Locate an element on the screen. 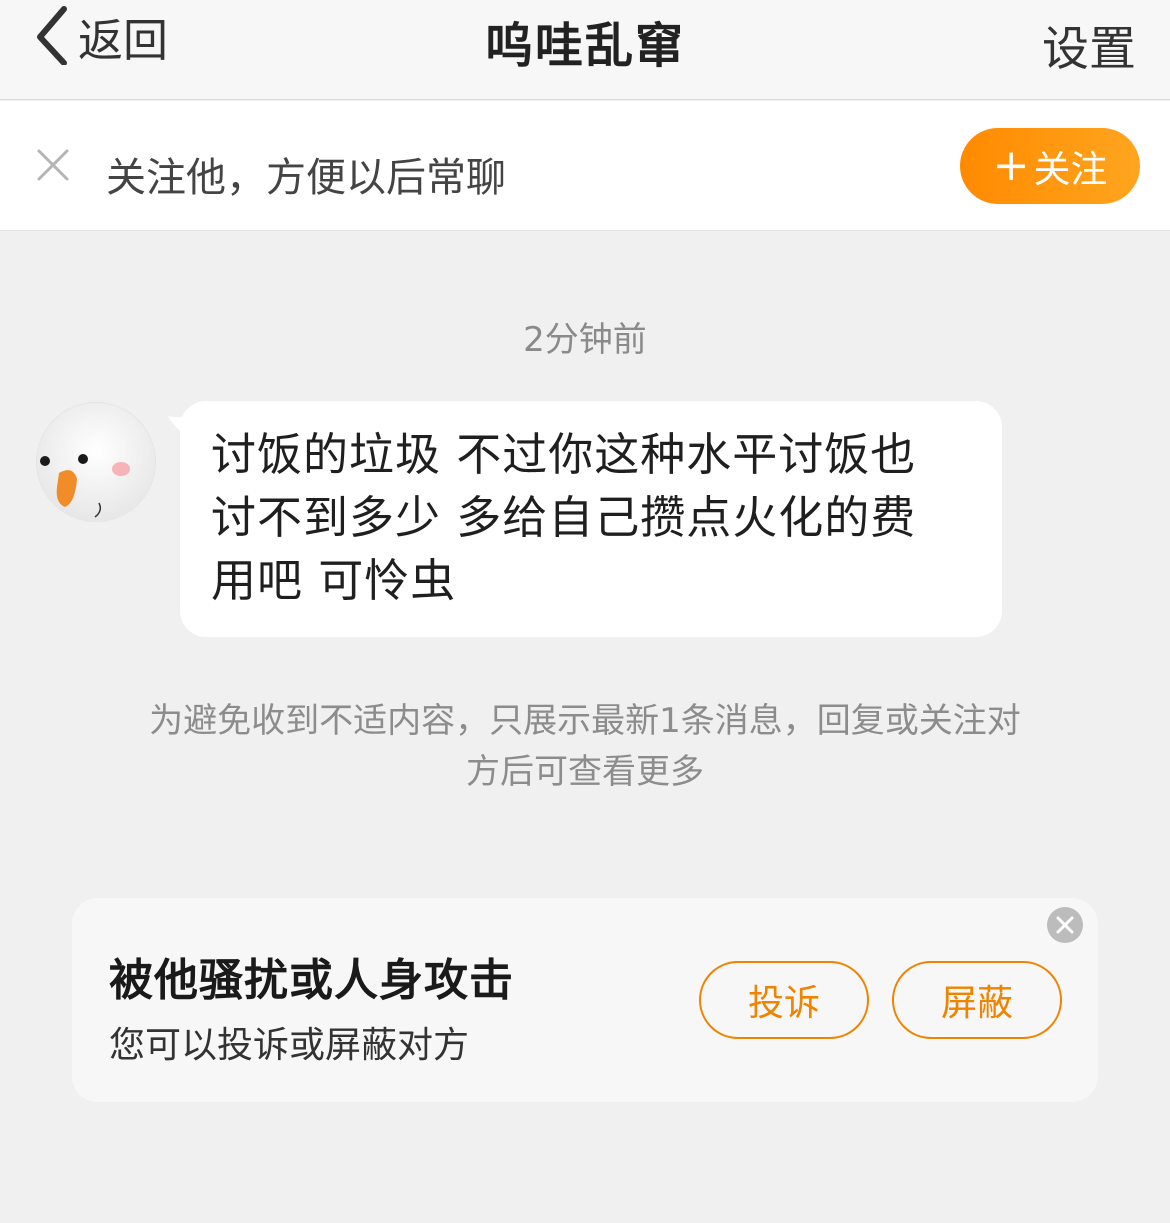  close-icon is located at coordinates (53, 165).